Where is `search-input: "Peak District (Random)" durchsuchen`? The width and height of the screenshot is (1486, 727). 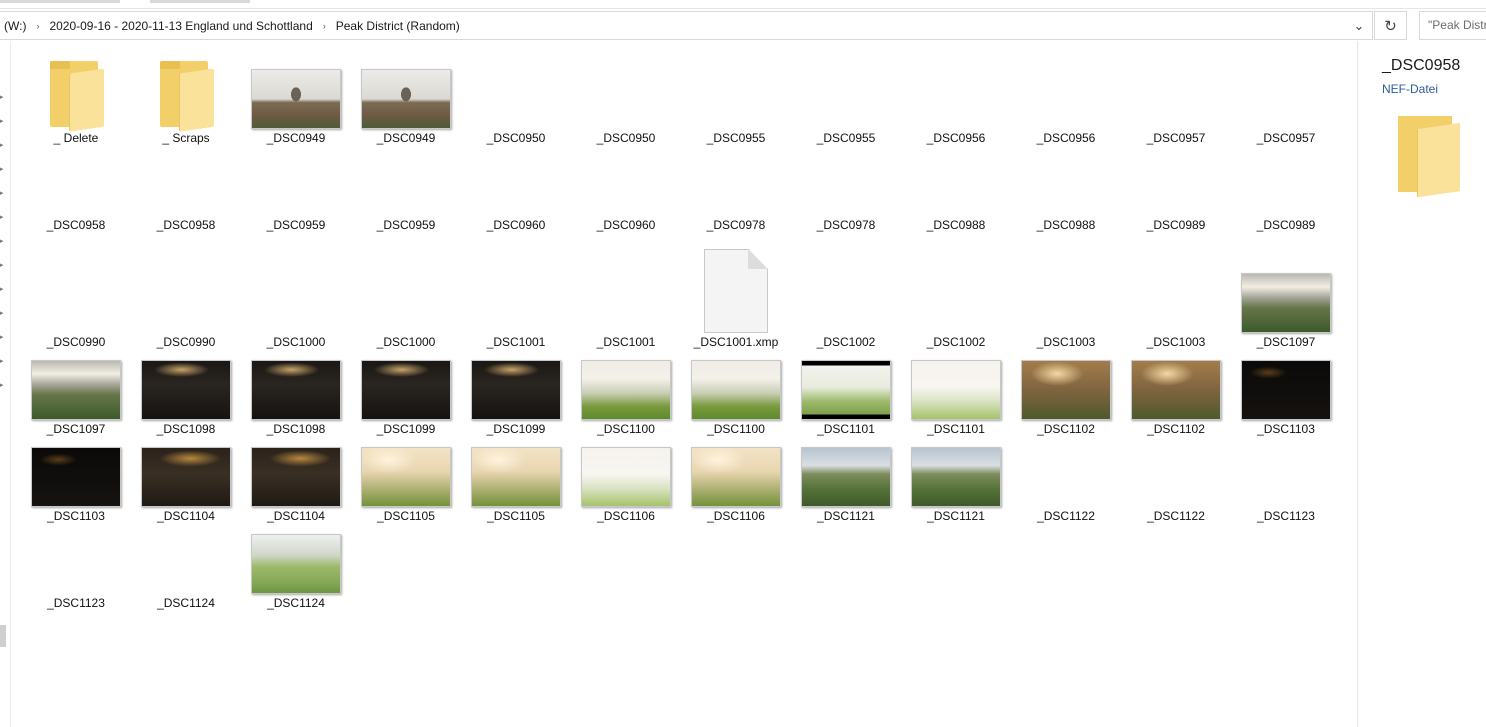
search-input: "Peak District (Random)" durchsuchen is located at coordinates (1452, 25).